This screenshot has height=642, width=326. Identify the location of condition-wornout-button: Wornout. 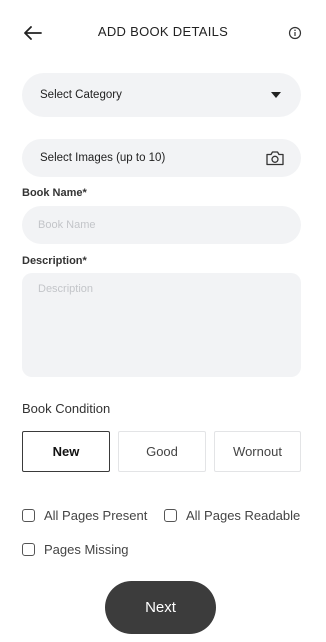
(257, 451).